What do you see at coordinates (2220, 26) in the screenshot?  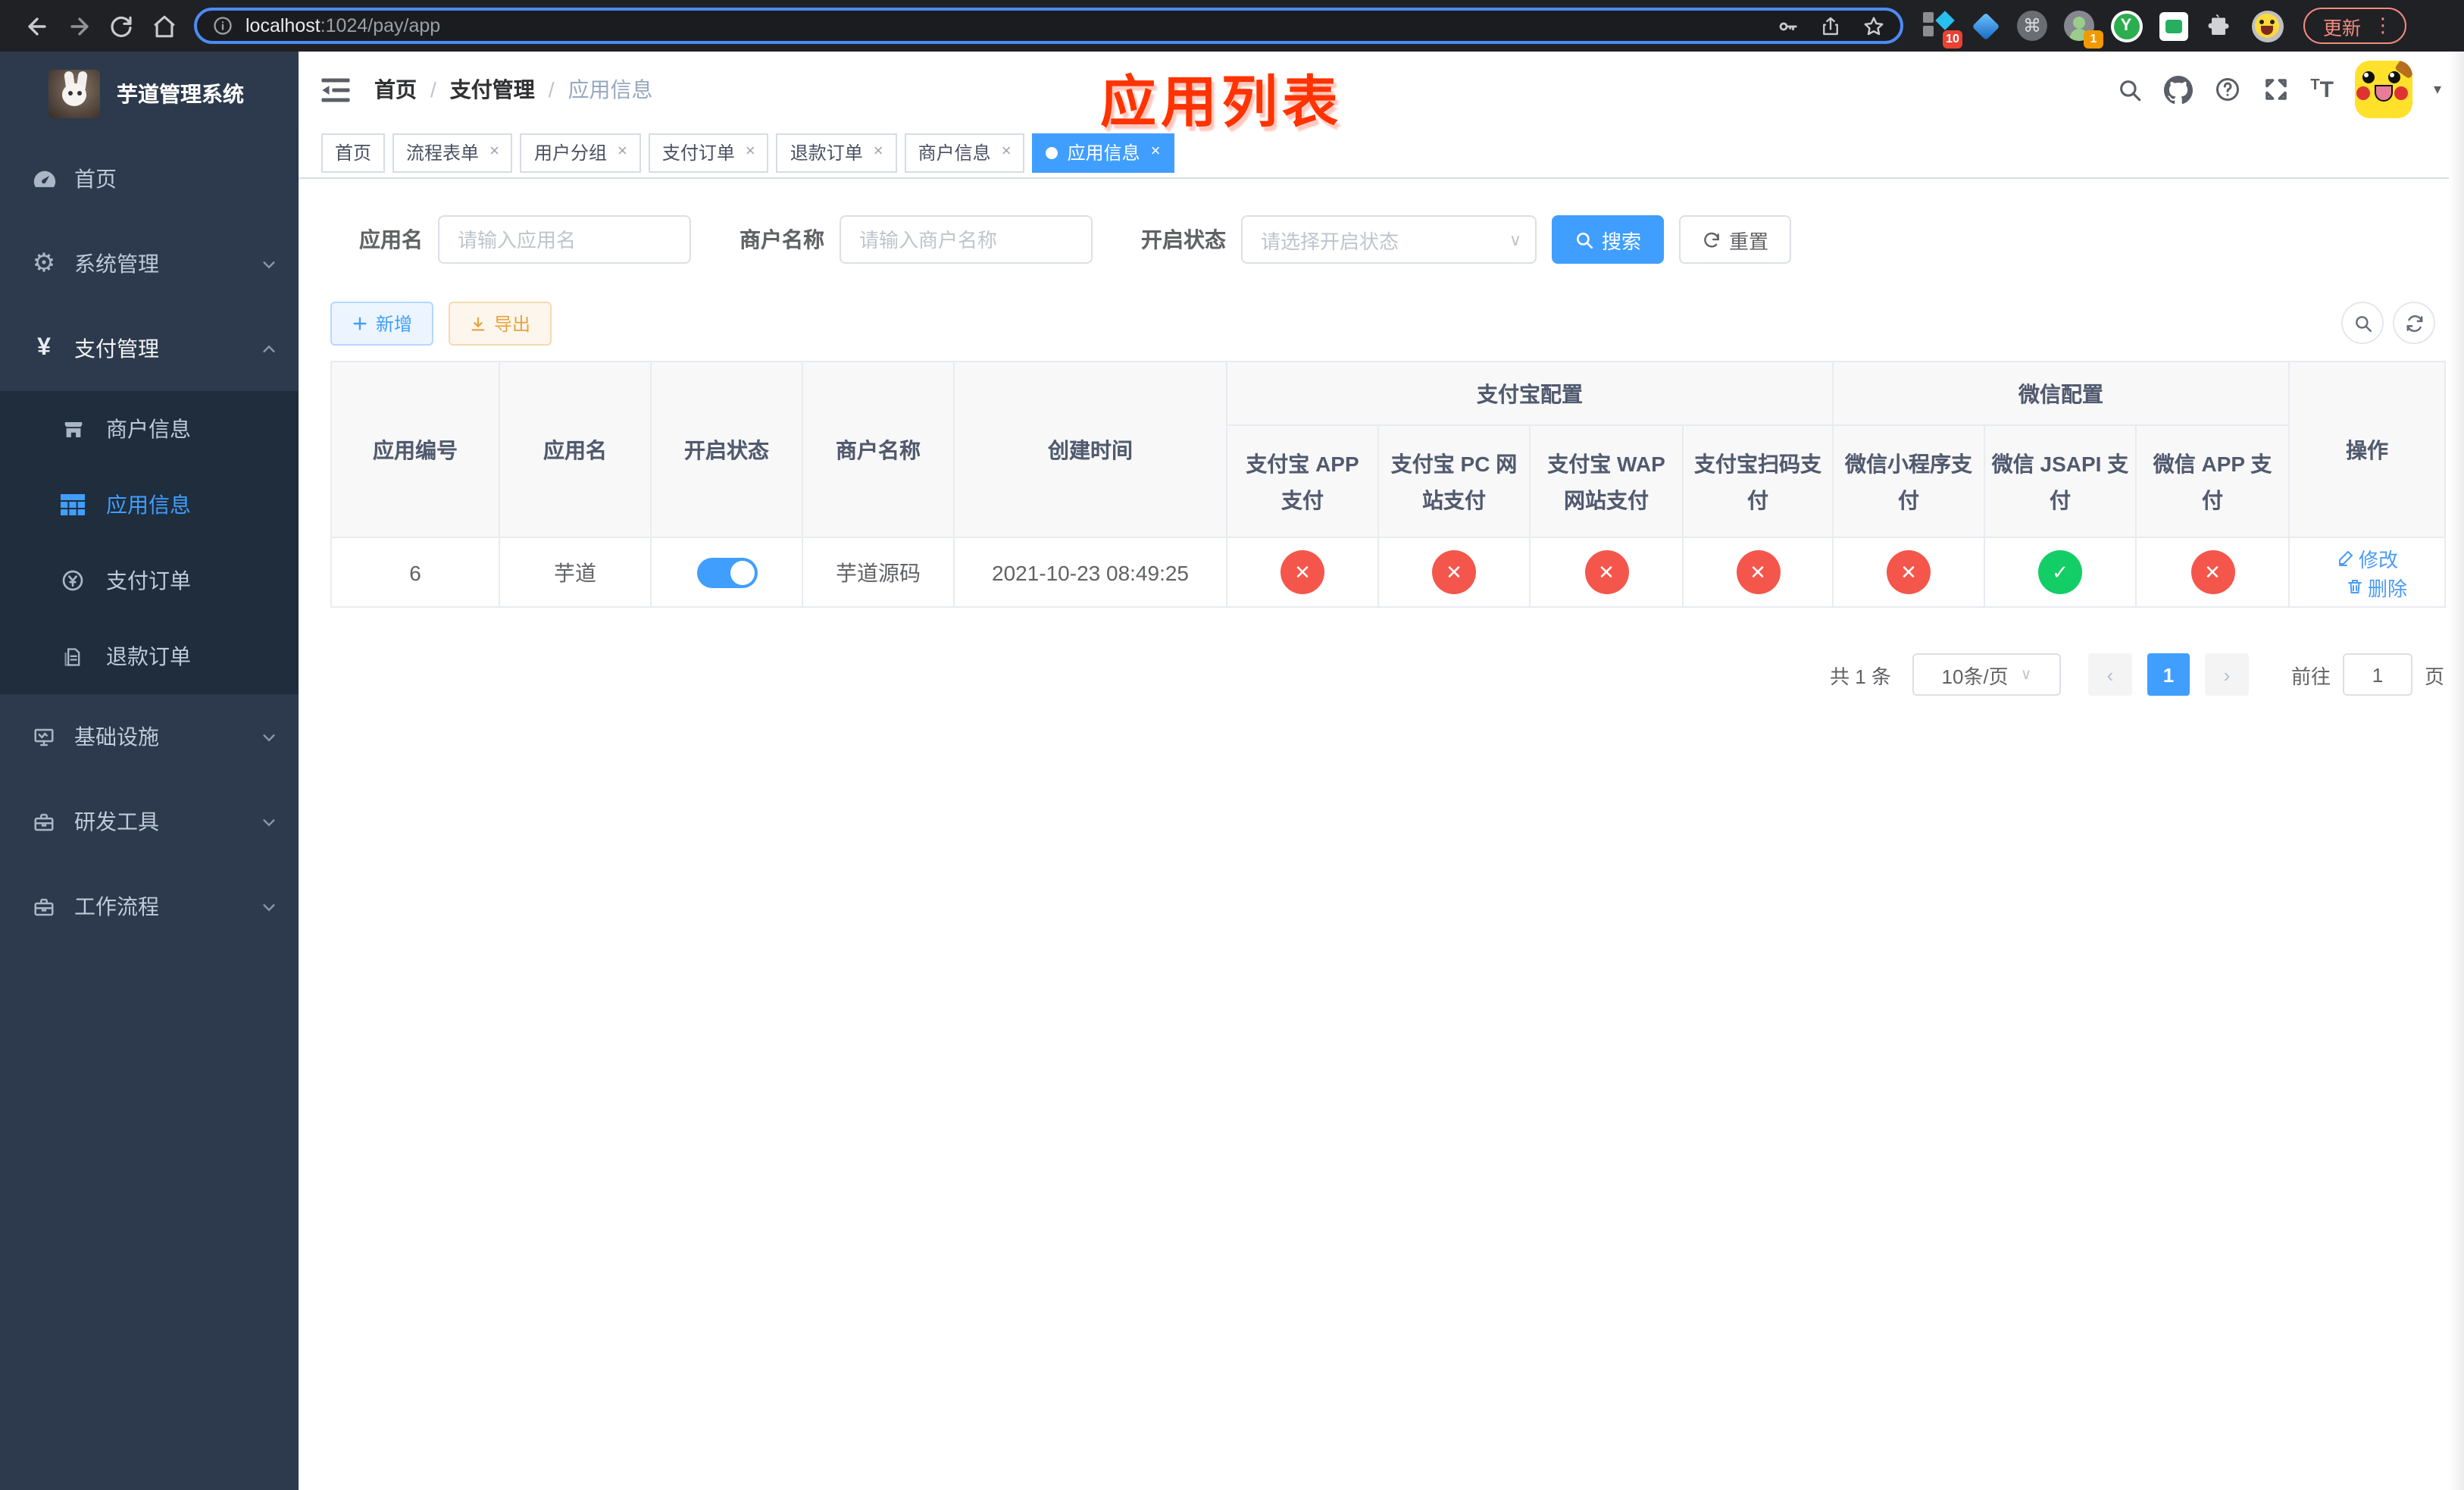 I see `extensions-puzzle-icon` at bounding box center [2220, 26].